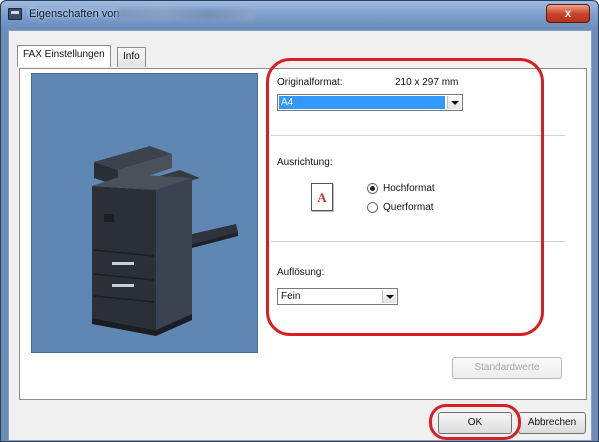 The width and height of the screenshot is (599, 442). I want to click on landscape-label: Querformat, so click(408, 207).